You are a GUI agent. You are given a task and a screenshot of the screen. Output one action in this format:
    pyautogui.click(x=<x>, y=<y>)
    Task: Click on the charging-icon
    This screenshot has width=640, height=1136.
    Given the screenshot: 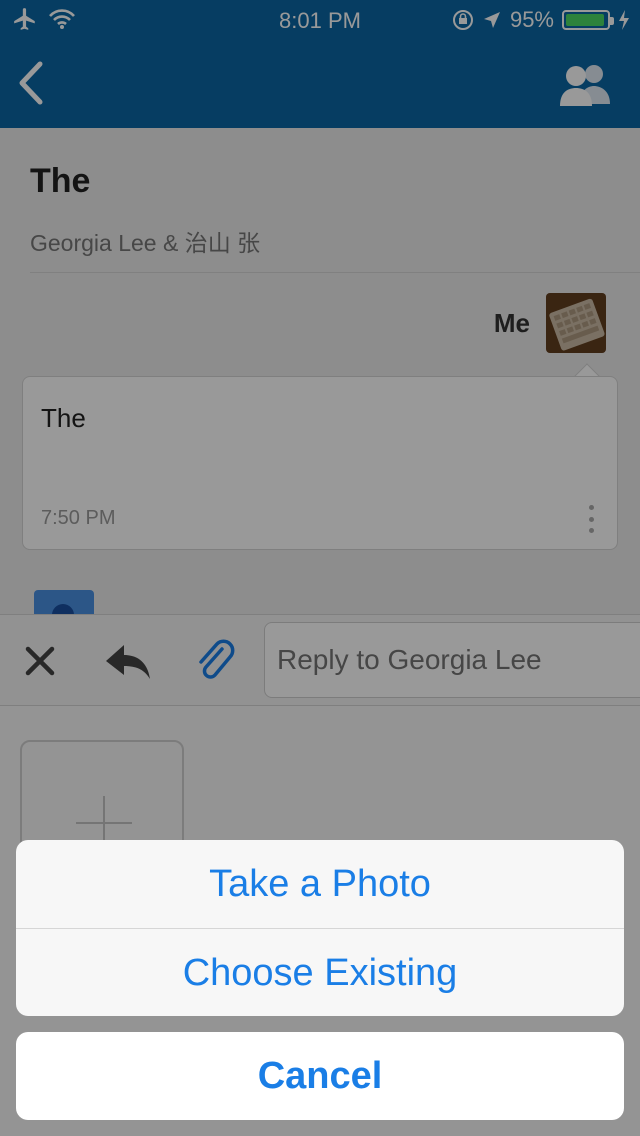 What is the action you would take?
    pyautogui.click(x=624, y=20)
    